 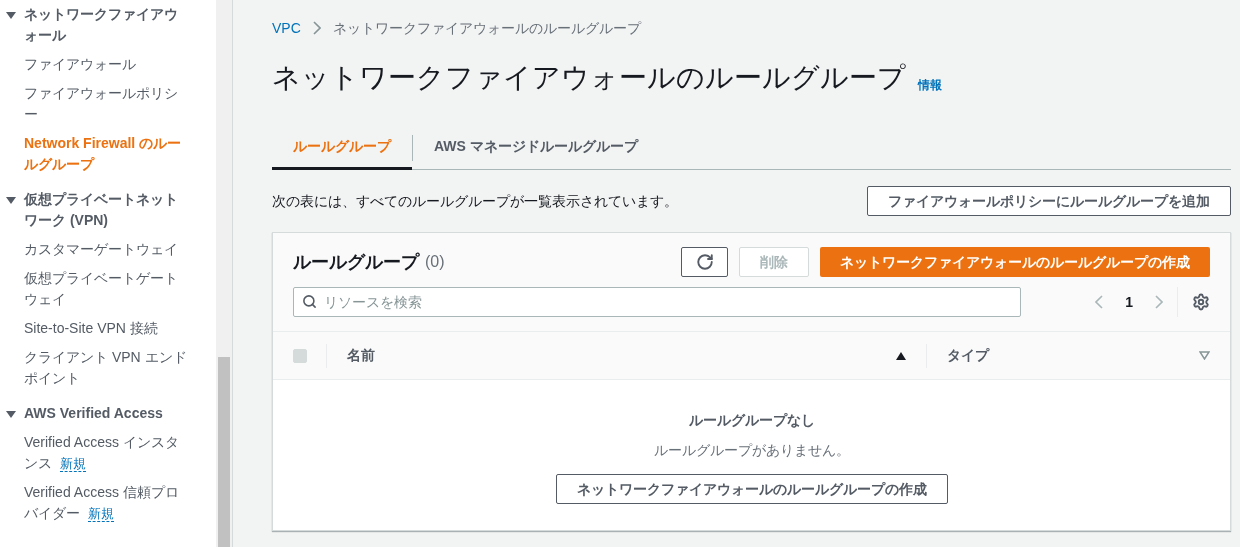 What do you see at coordinates (98, 64) in the screenshot?
I see `nav-link: ファイアウォール` at bounding box center [98, 64].